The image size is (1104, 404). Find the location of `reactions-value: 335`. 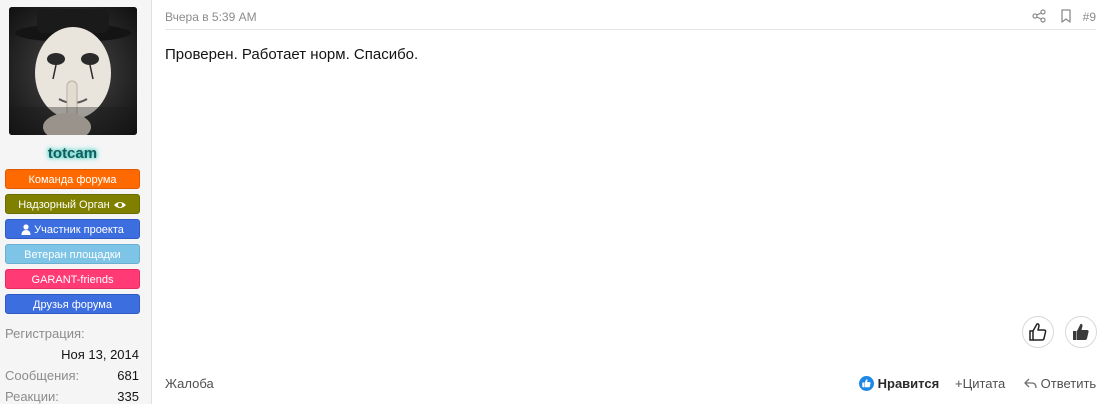

reactions-value: 335 is located at coordinates (128, 396).